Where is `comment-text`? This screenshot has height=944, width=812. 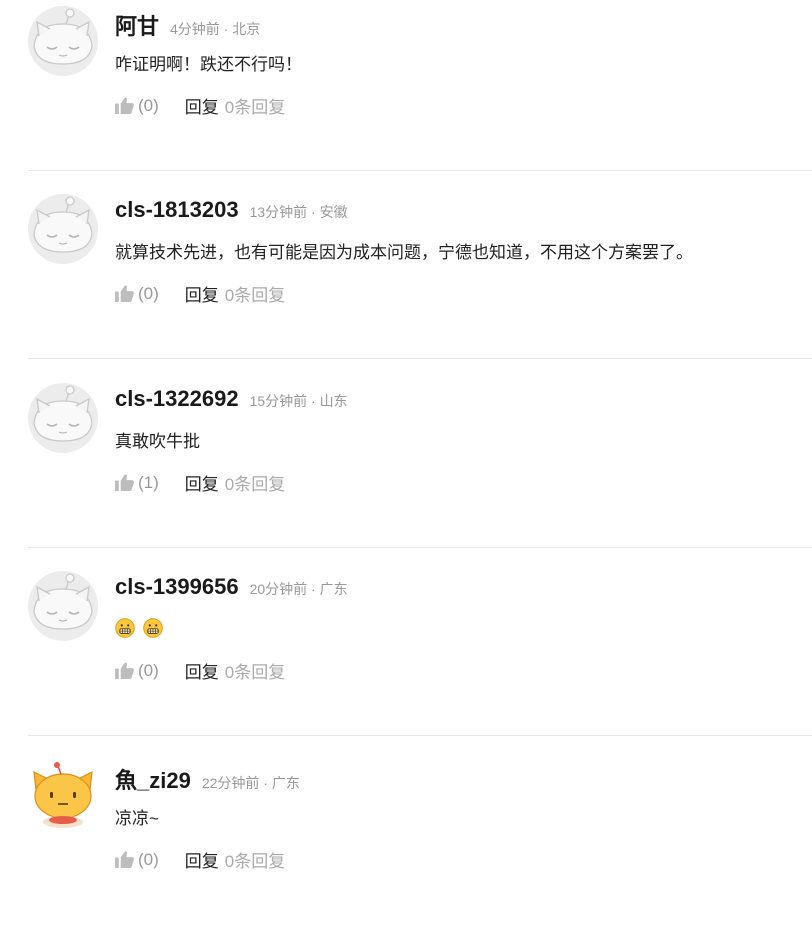
comment-text is located at coordinates (139, 628).